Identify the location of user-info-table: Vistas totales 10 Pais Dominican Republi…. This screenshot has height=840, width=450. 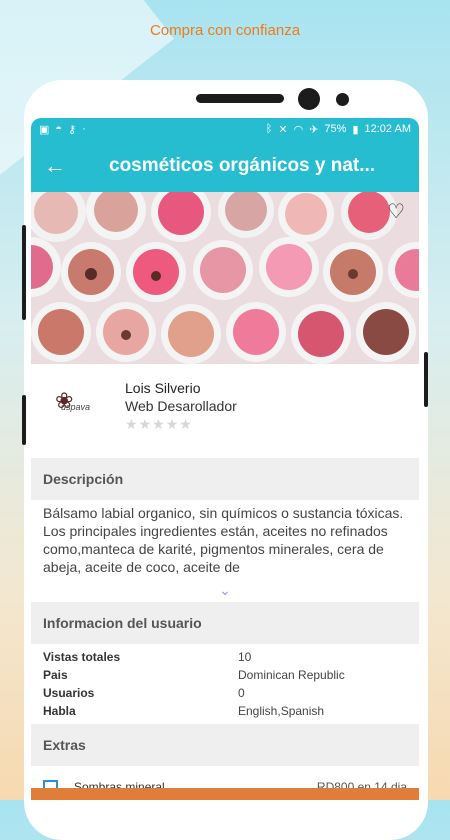
(225, 684).